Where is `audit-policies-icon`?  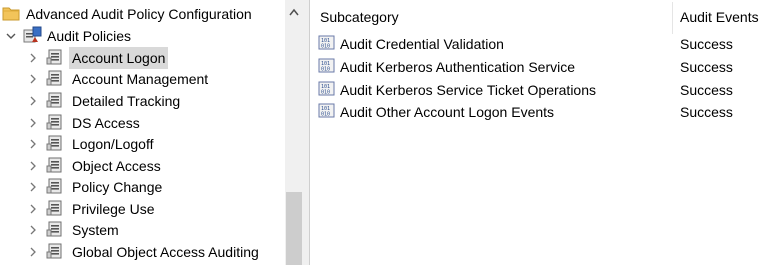 audit-policies-icon is located at coordinates (32, 36).